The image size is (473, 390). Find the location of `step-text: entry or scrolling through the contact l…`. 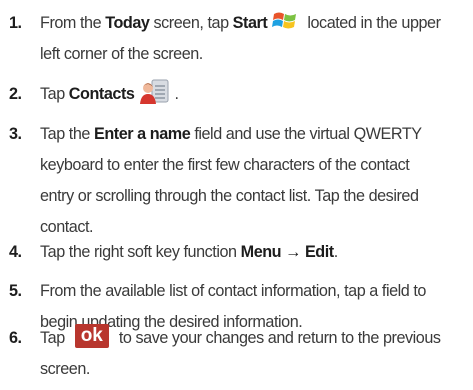

step-text: entry or scrolling through the contact l… is located at coordinates (229, 196).